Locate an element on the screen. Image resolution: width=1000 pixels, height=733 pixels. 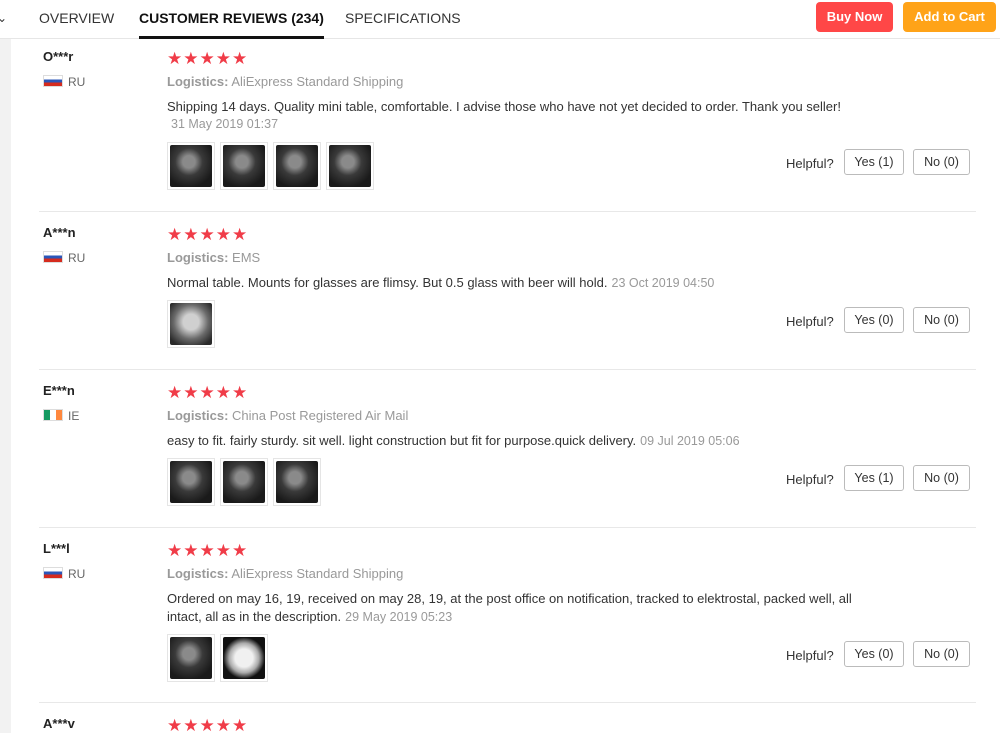
review-date: 31 May 2019 01:37 is located at coordinates (225, 124).